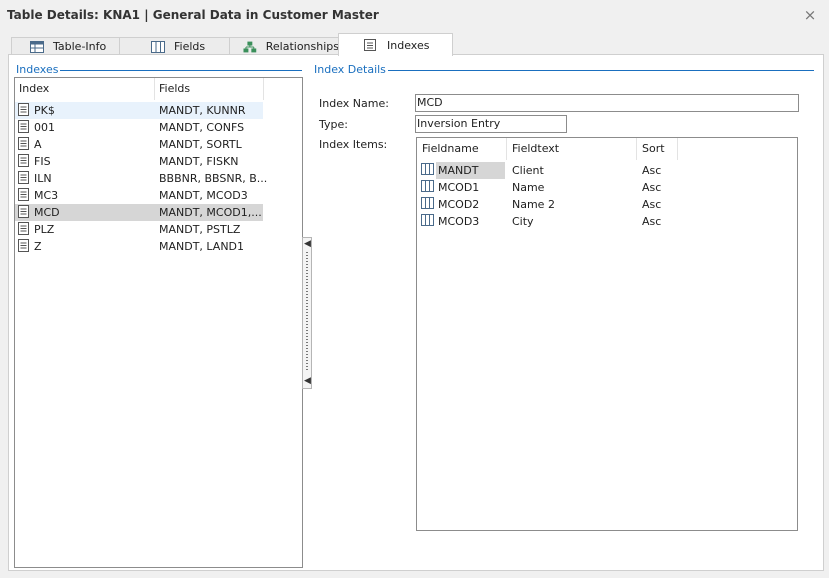 The image size is (829, 578). I want to click on index-row: PLZ MANDT, PSTLZ, so click(139, 229).